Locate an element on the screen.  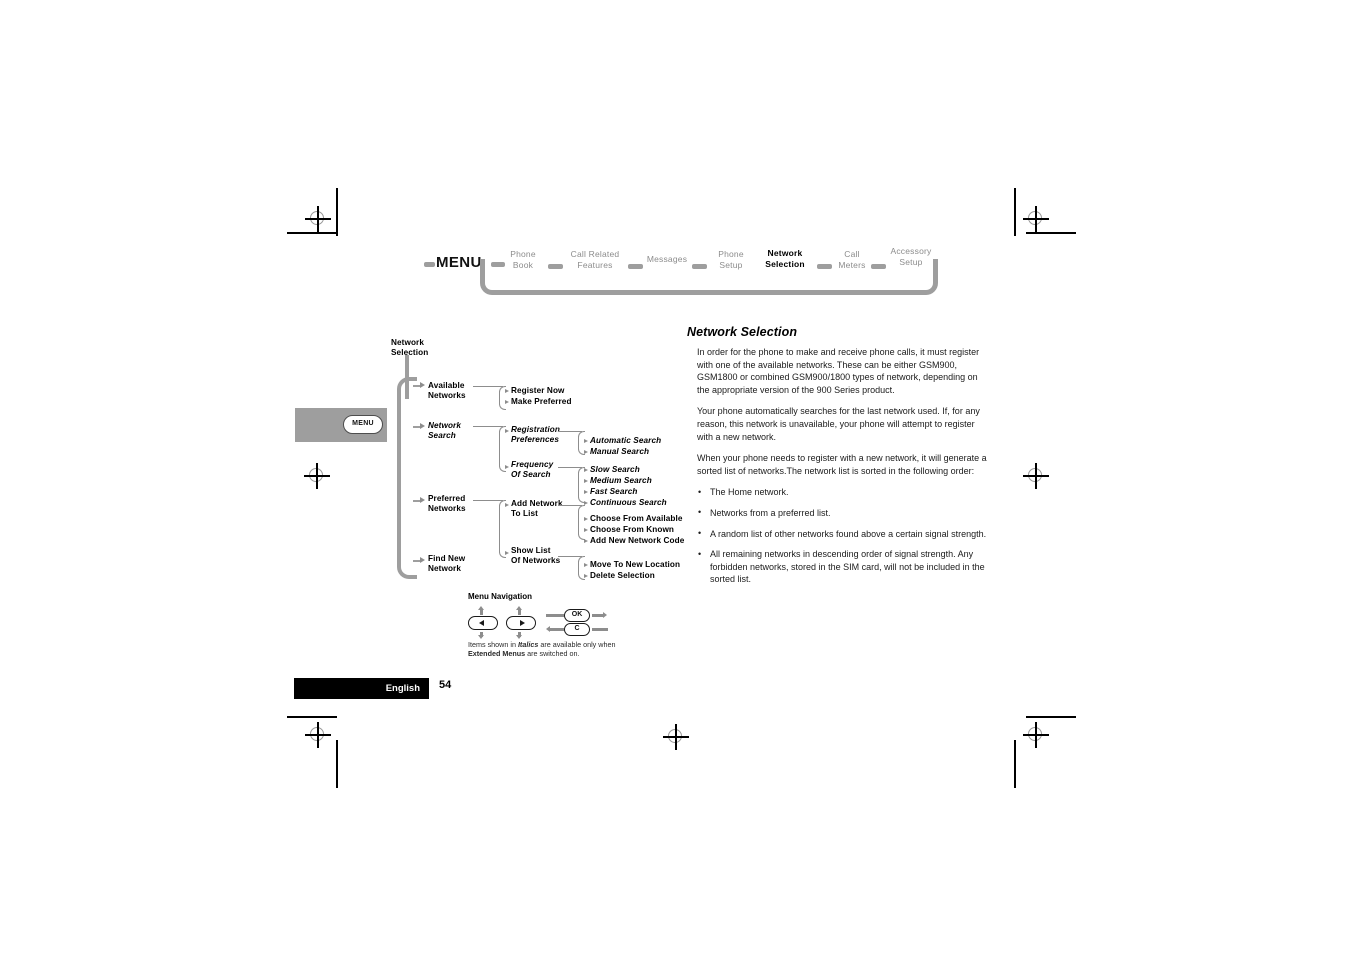
nav-item-phone-setup: Phone Setup is located at coordinates (731, 259).